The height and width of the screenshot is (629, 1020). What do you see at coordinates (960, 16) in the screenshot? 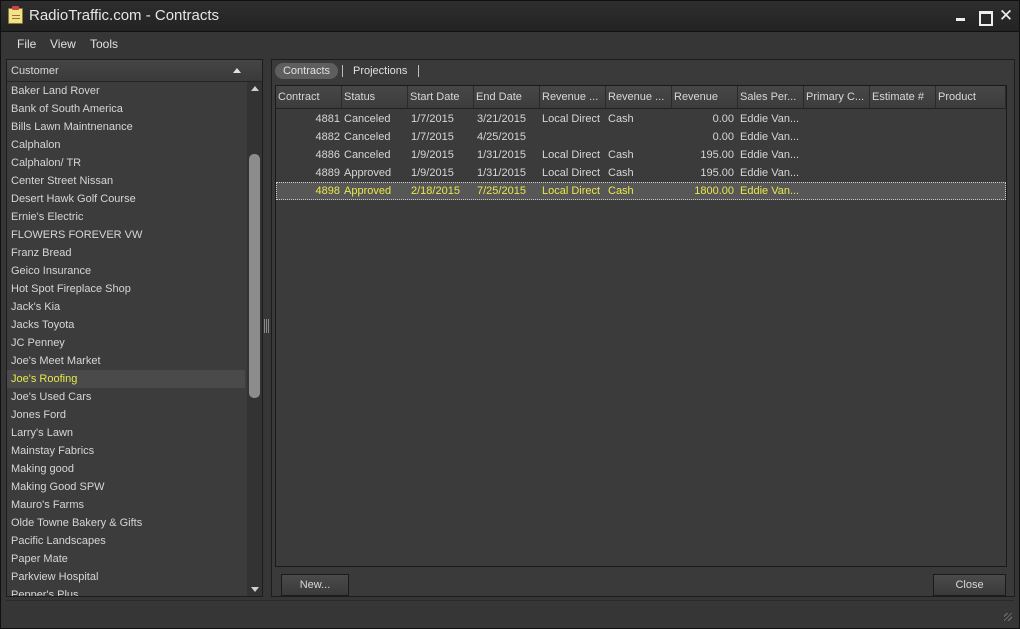
I see `minimize-icon` at bounding box center [960, 16].